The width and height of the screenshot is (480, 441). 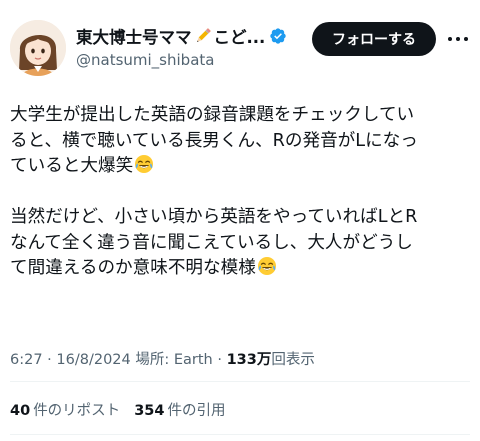 I want to click on tweet-line: ていると大爆笑, so click(x=241, y=167).